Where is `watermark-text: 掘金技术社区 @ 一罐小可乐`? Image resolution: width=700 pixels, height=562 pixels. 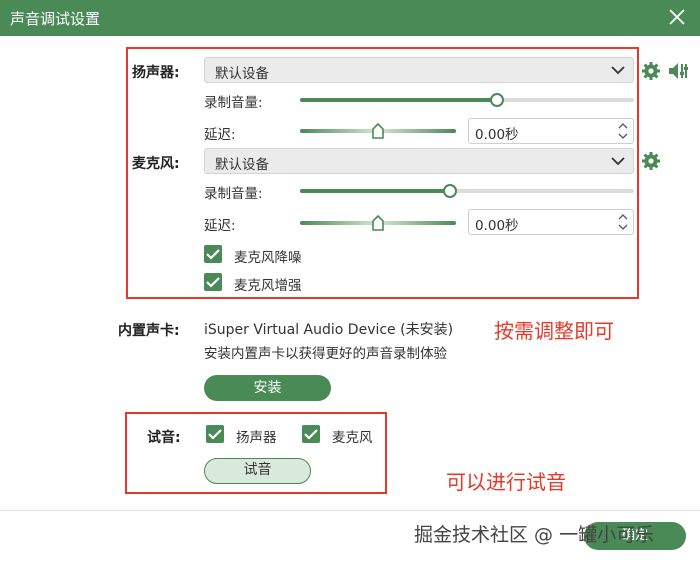 watermark-text: 掘金技术社区 @ 一罐小可乐 is located at coordinates (534, 535).